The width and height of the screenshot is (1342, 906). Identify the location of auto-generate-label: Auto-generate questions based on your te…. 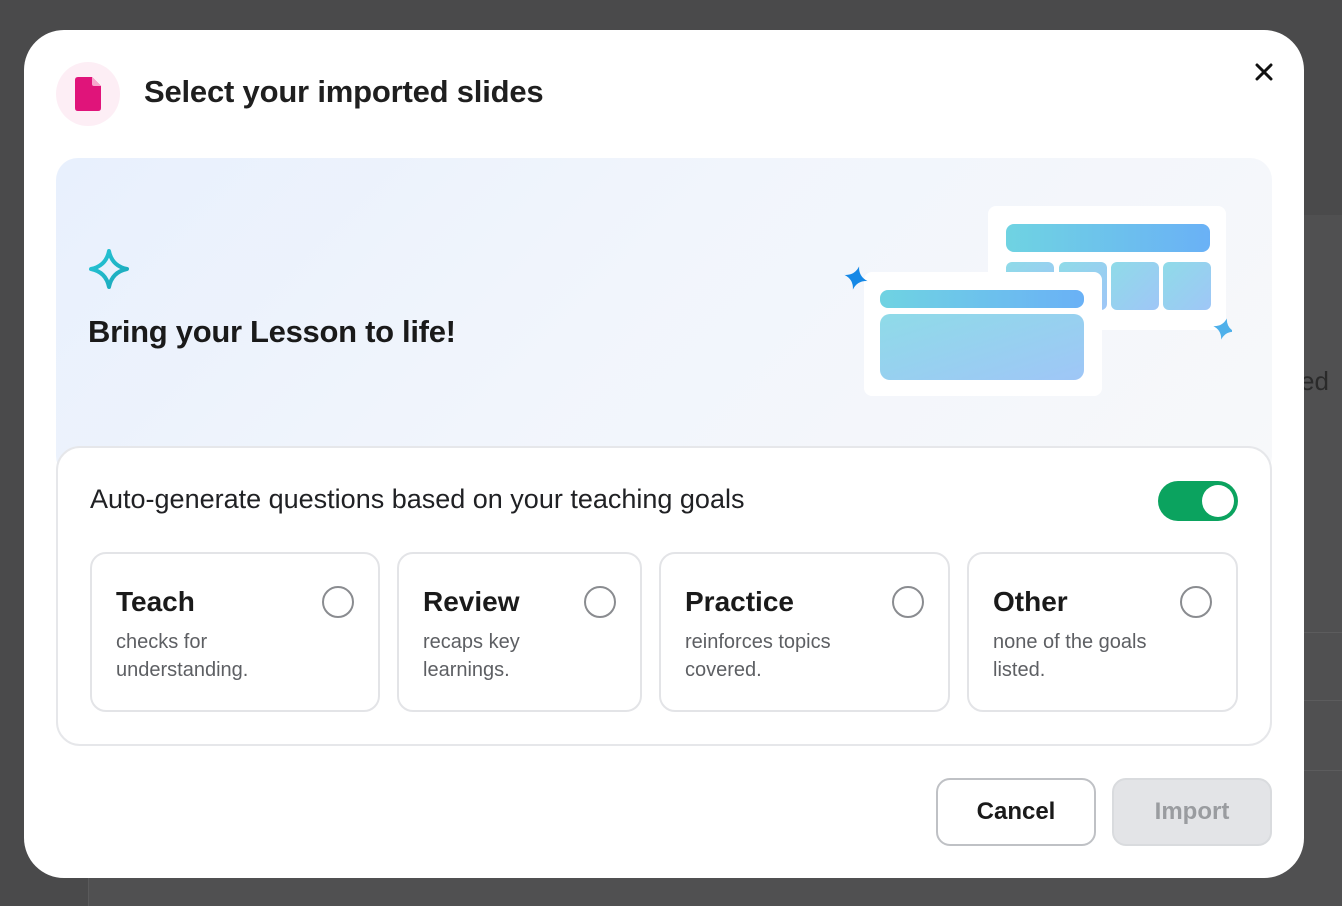
(417, 499).